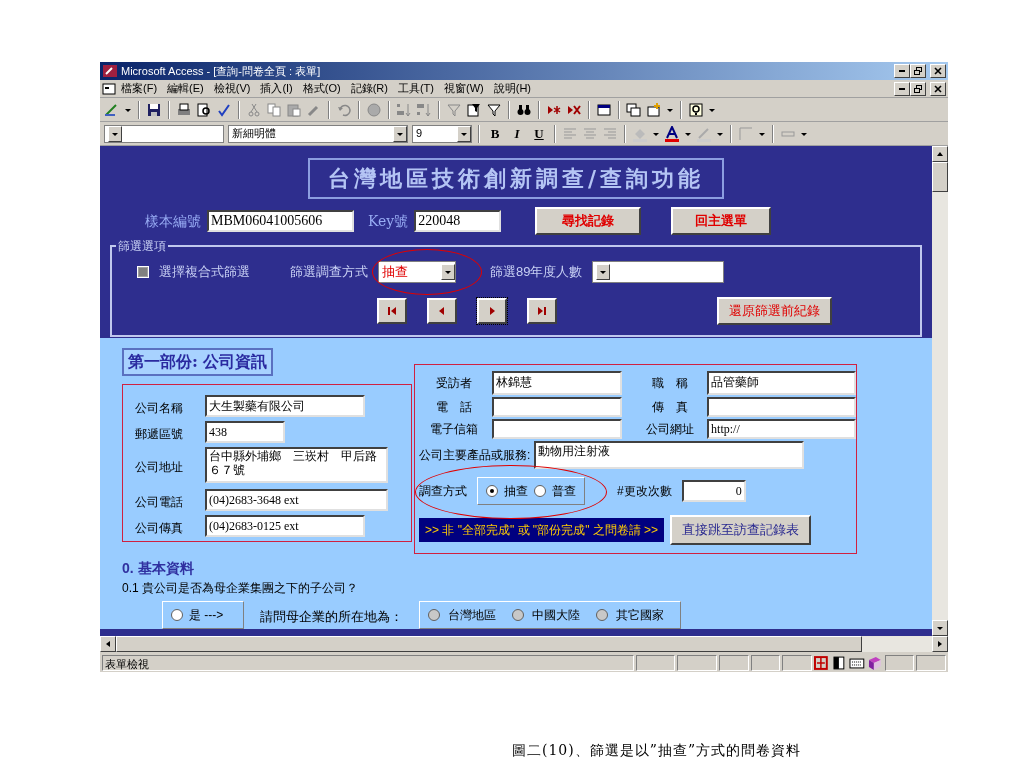  What do you see at coordinates (474, 109) in the screenshot?
I see `filter-form-icon` at bounding box center [474, 109].